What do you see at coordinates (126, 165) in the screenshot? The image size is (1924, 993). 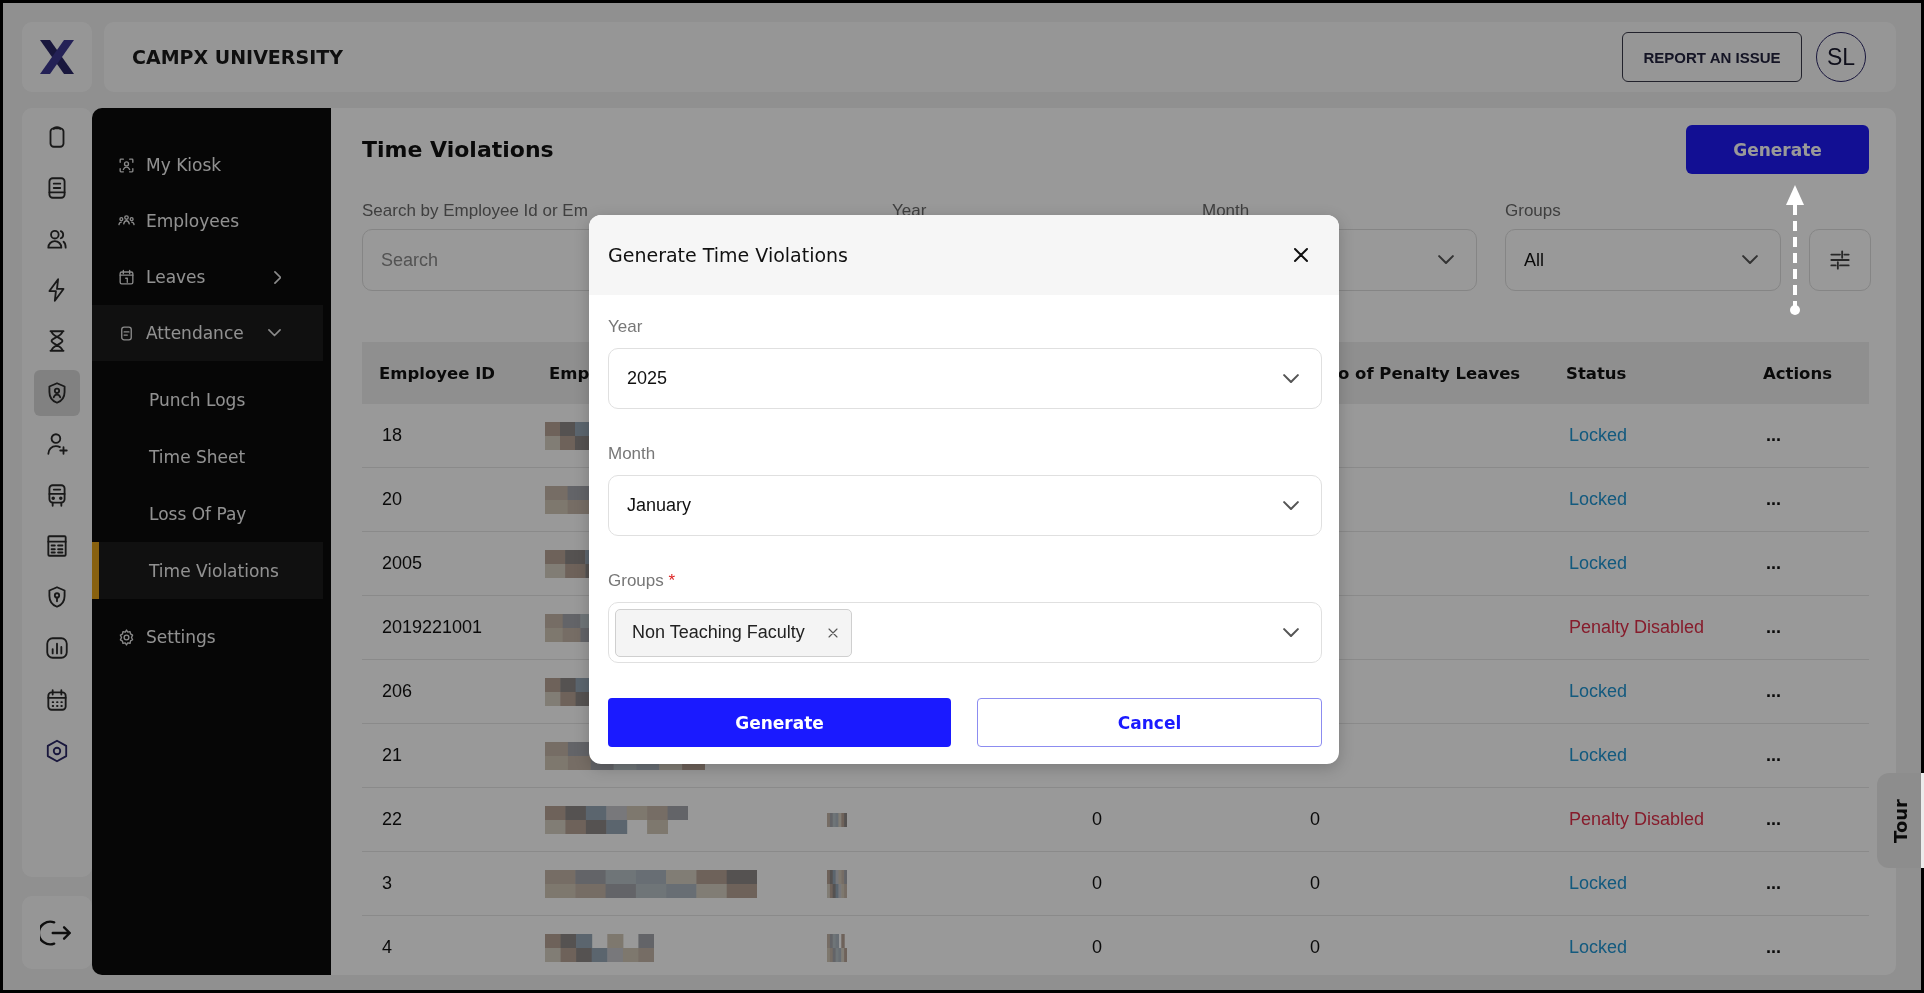 I see `face-scan-icon` at bounding box center [126, 165].